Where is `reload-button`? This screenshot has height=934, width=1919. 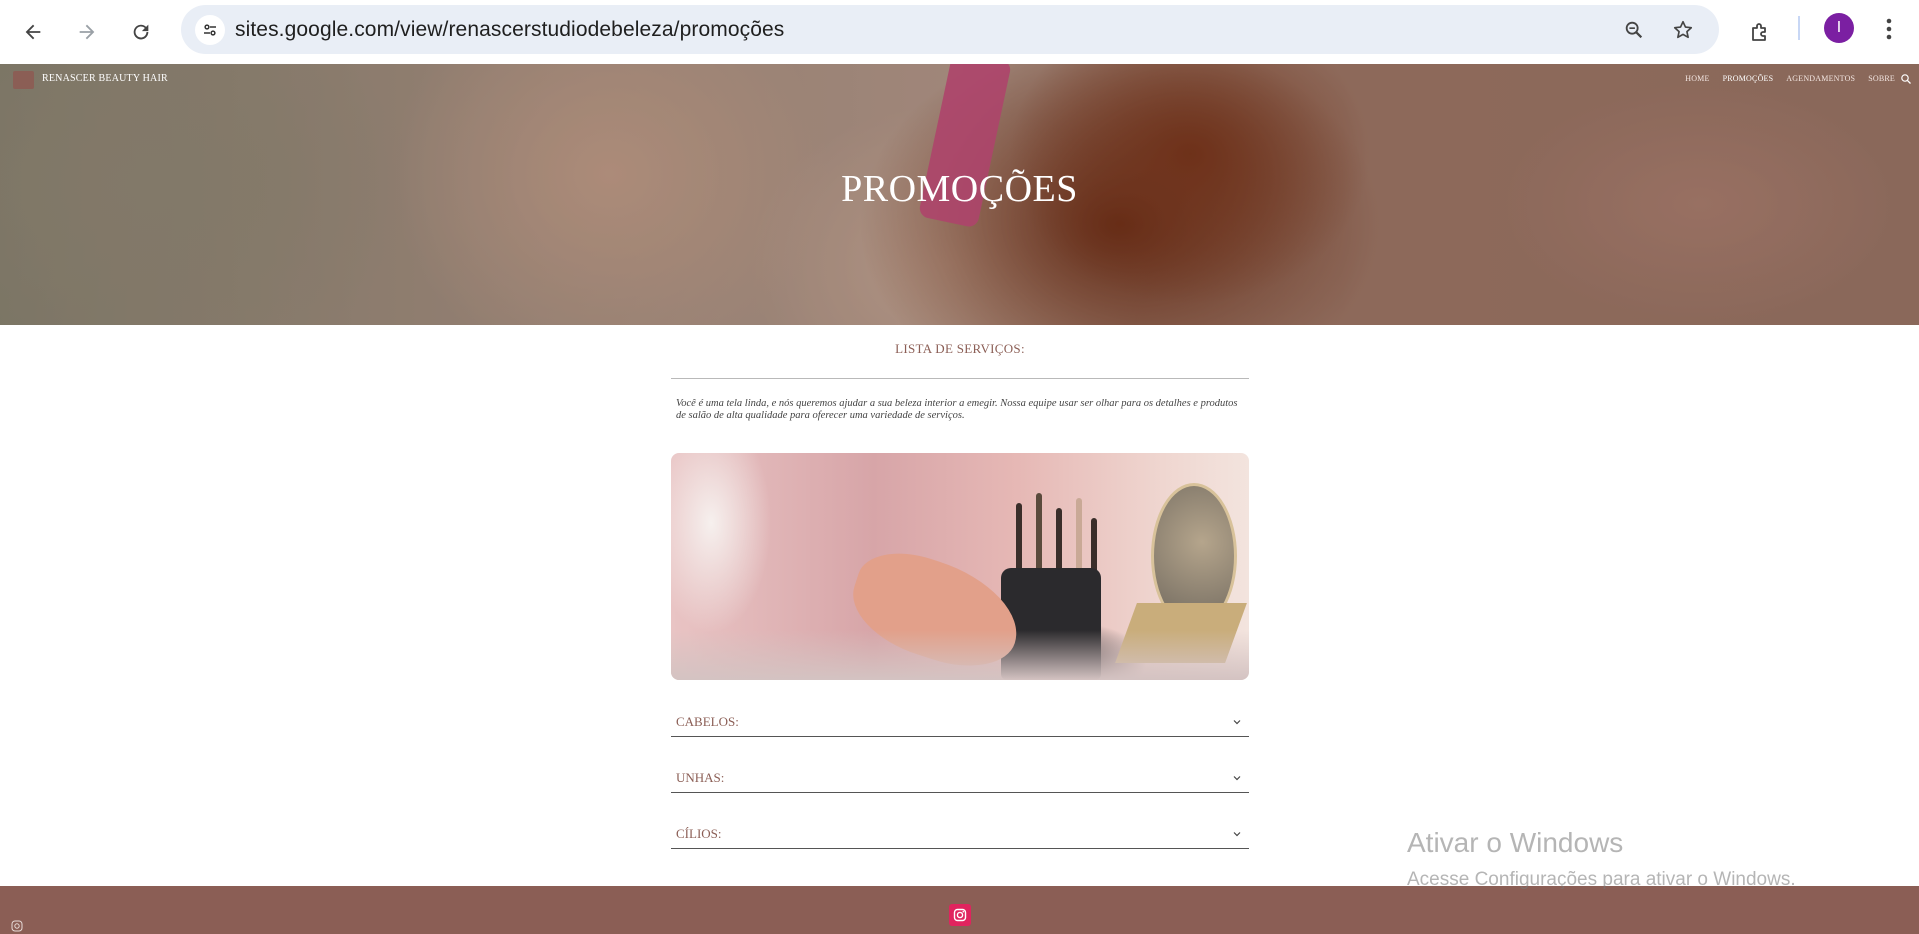 reload-button is located at coordinates (141, 32).